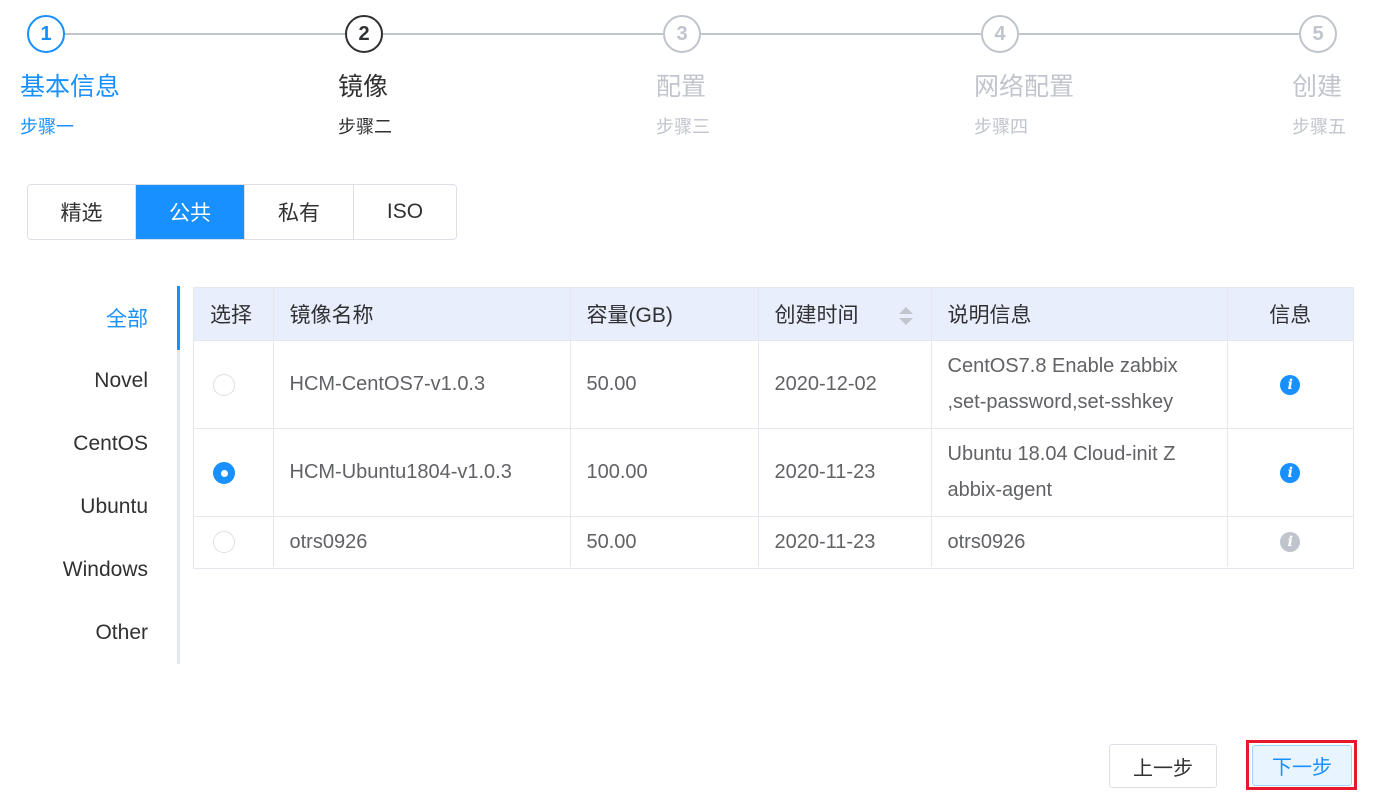 Image resolution: width=1382 pixels, height=809 pixels. What do you see at coordinates (1079, 541) in the screenshot?
I see `cell-description: otrs0926` at bounding box center [1079, 541].